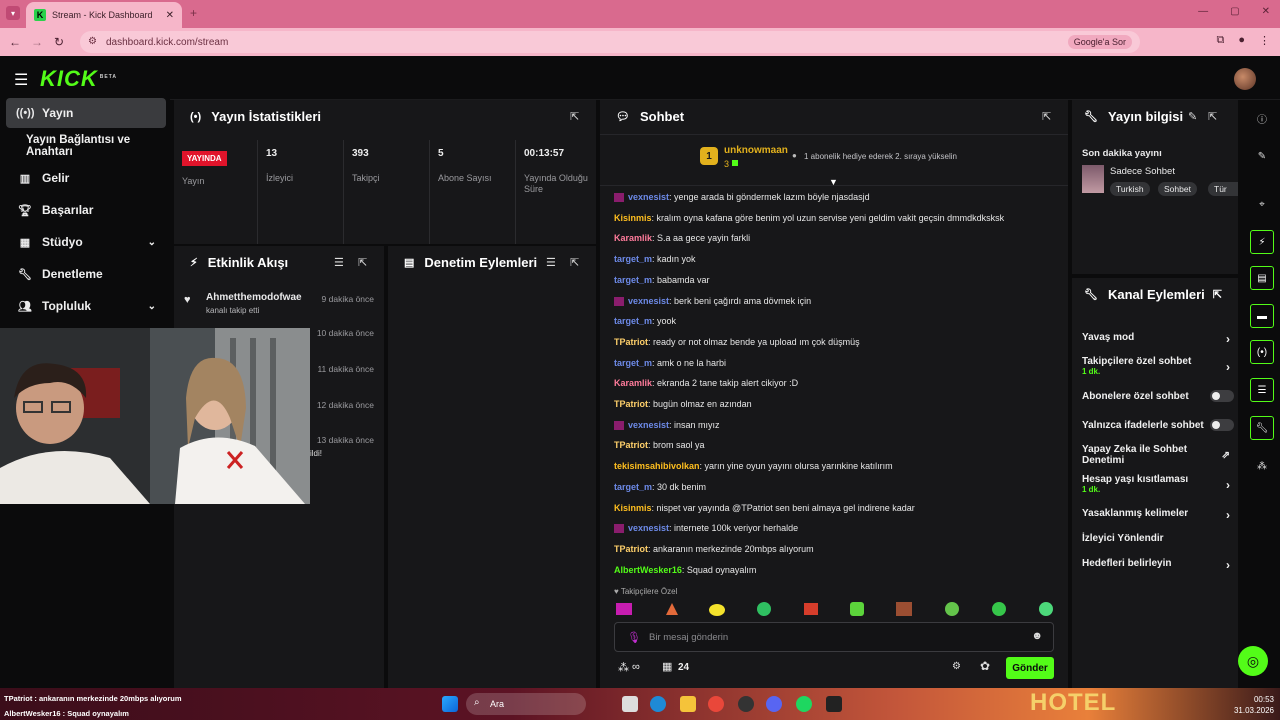 Image resolution: width=1280 pixels, height=720 pixels. Describe the element at coordinates (1253, 661) in the screenshot. I see `help-icon: ◎` at that location.